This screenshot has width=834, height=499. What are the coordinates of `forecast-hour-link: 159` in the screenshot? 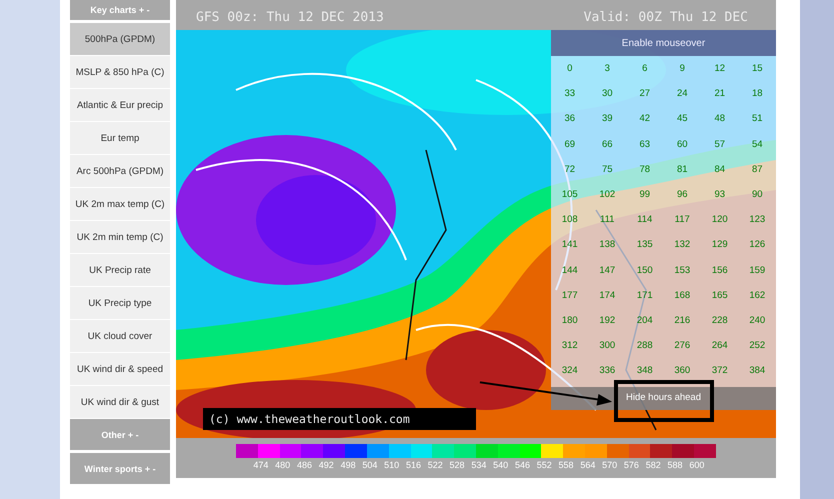 It's located at (757, 270).